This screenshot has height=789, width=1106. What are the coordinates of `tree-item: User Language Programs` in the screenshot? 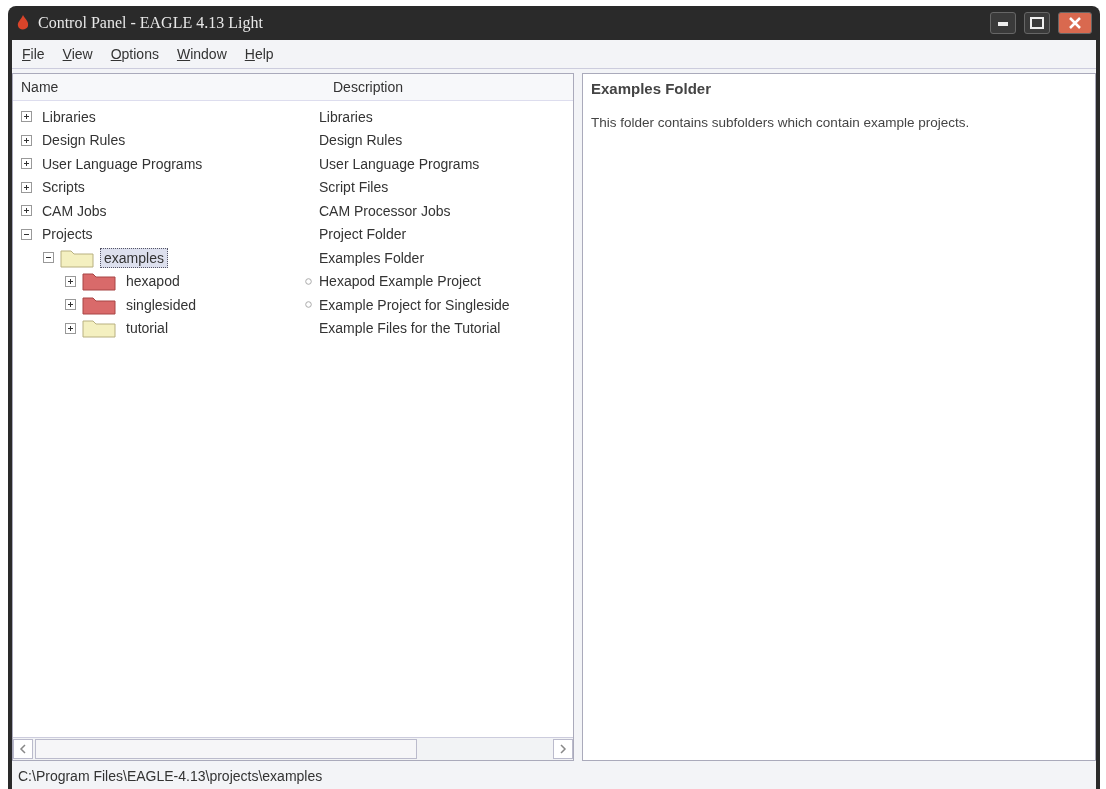 It's located at (122, 163).